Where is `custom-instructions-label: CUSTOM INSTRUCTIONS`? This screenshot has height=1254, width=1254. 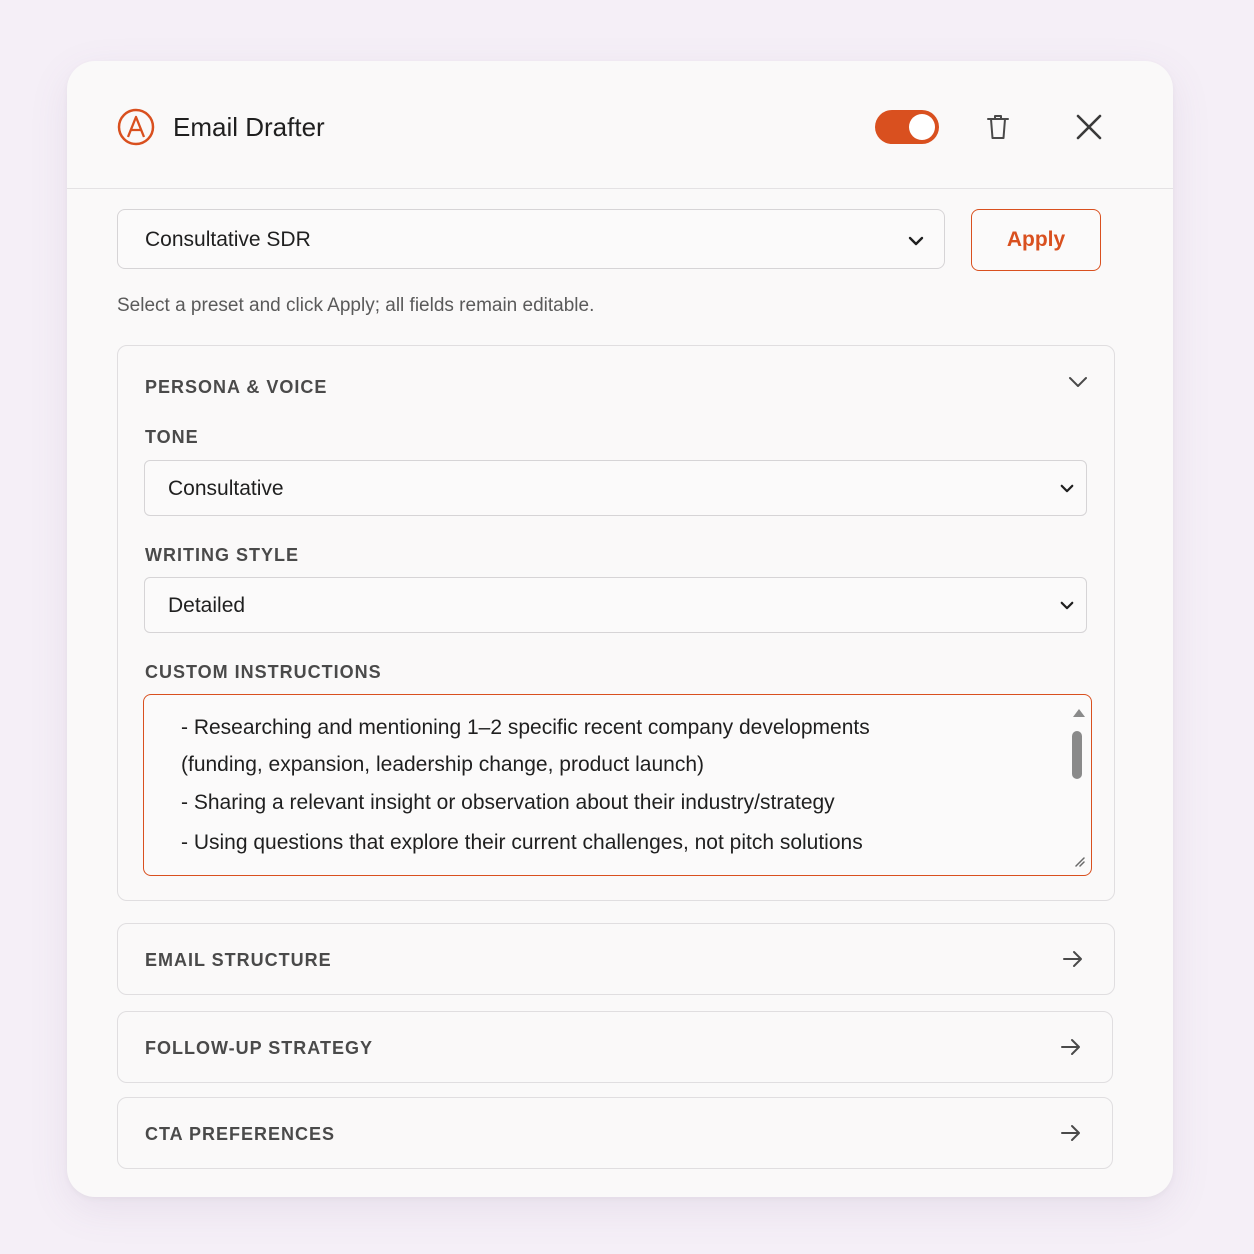 custom-instructions-label: CUSTOM INSTRUCTIONS is located at coordinates (263, 672).